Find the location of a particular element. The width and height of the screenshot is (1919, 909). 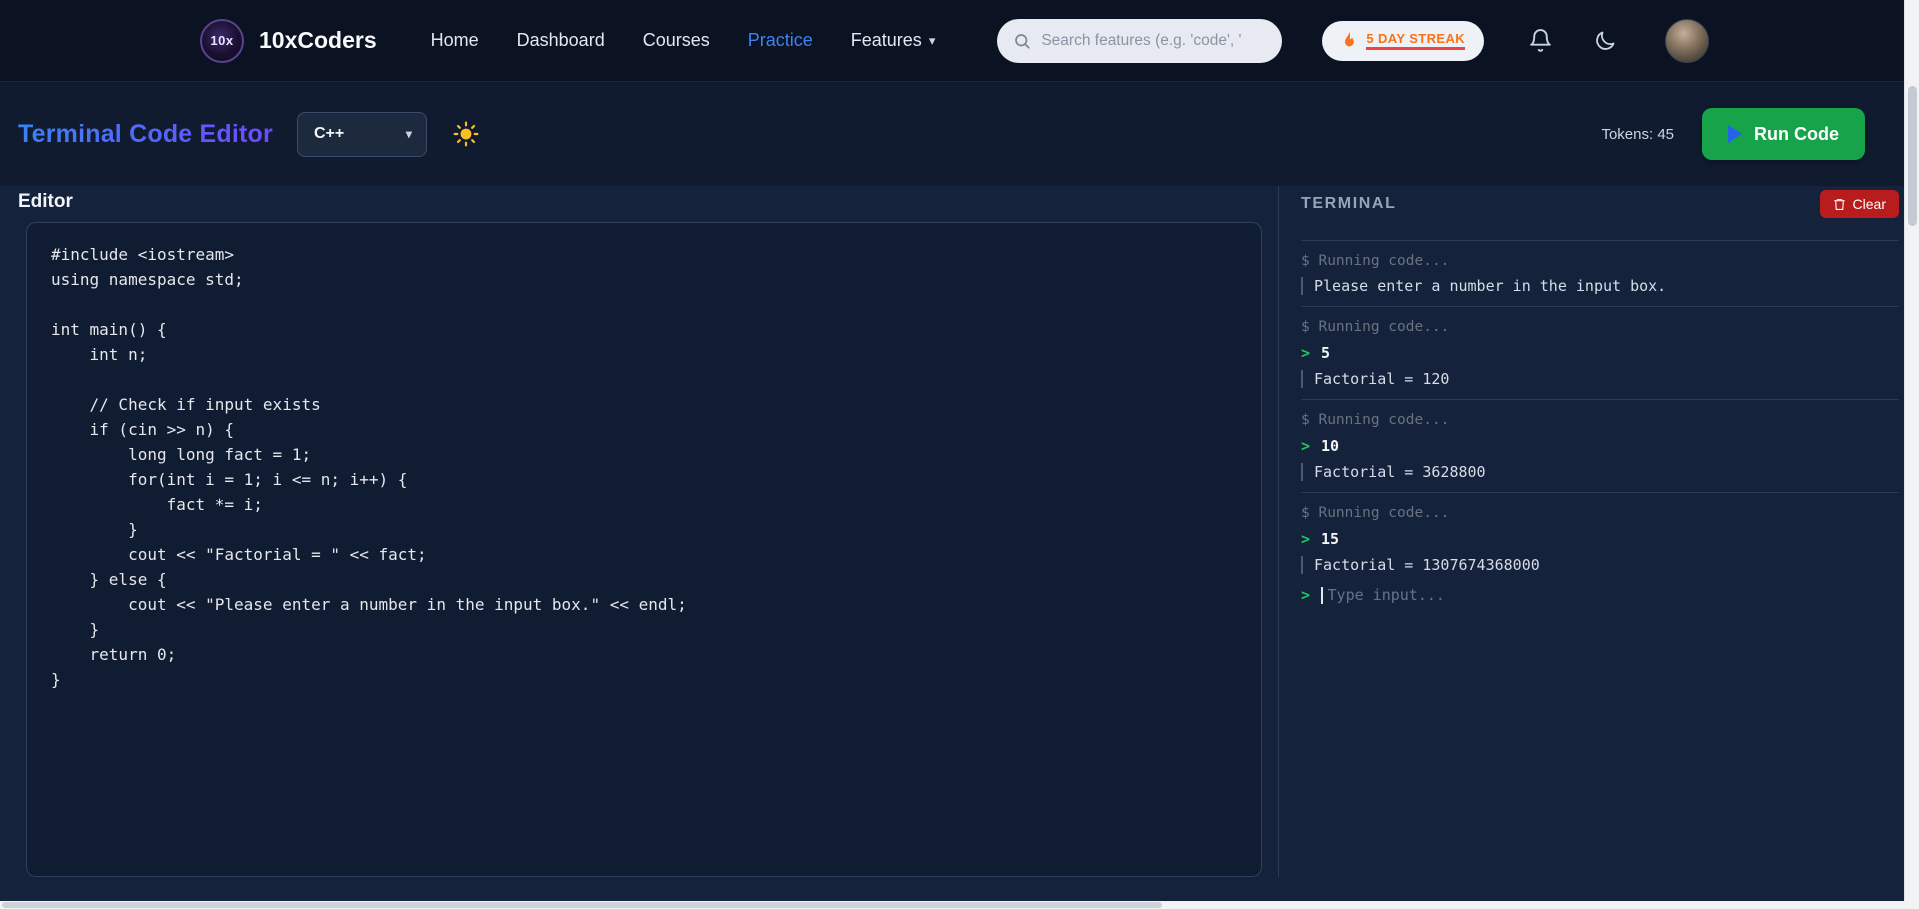

horizontal-scrollbar is located at coordinates (959, 905).